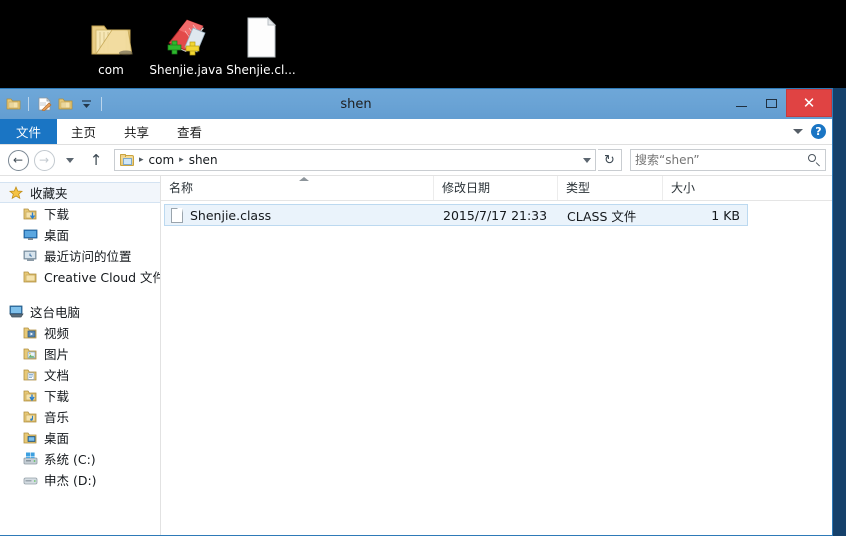  I want to click on qat-separator, so click(28, 104).